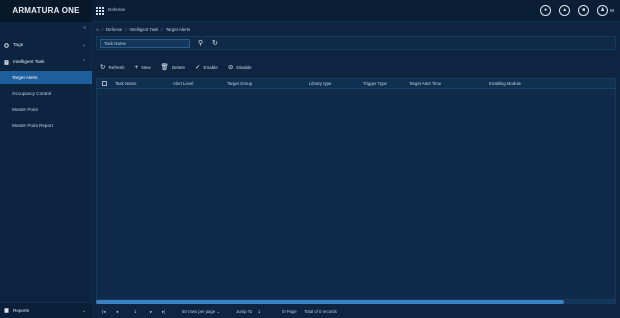  What do you see at coordinates (546, 10) in the screenshot?
I see `record-icon: ●` at bounding box center [546, 10].